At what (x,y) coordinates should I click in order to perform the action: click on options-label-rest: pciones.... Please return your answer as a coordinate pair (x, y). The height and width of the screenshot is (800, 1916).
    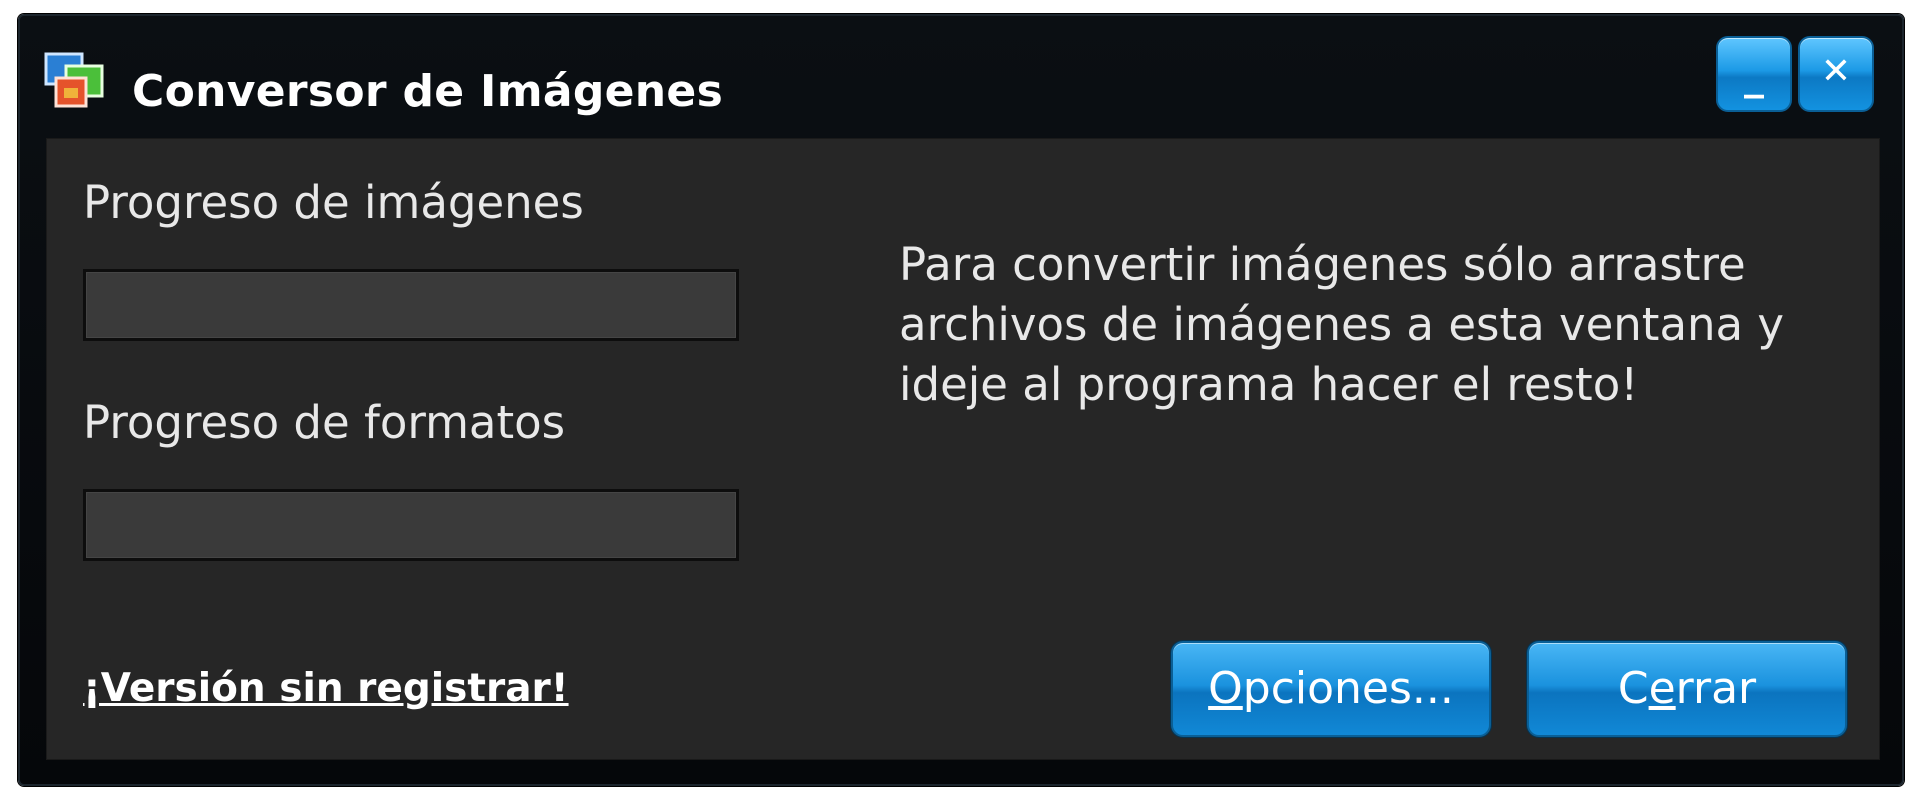
    Looking at the image, I should click on (1348, 688).